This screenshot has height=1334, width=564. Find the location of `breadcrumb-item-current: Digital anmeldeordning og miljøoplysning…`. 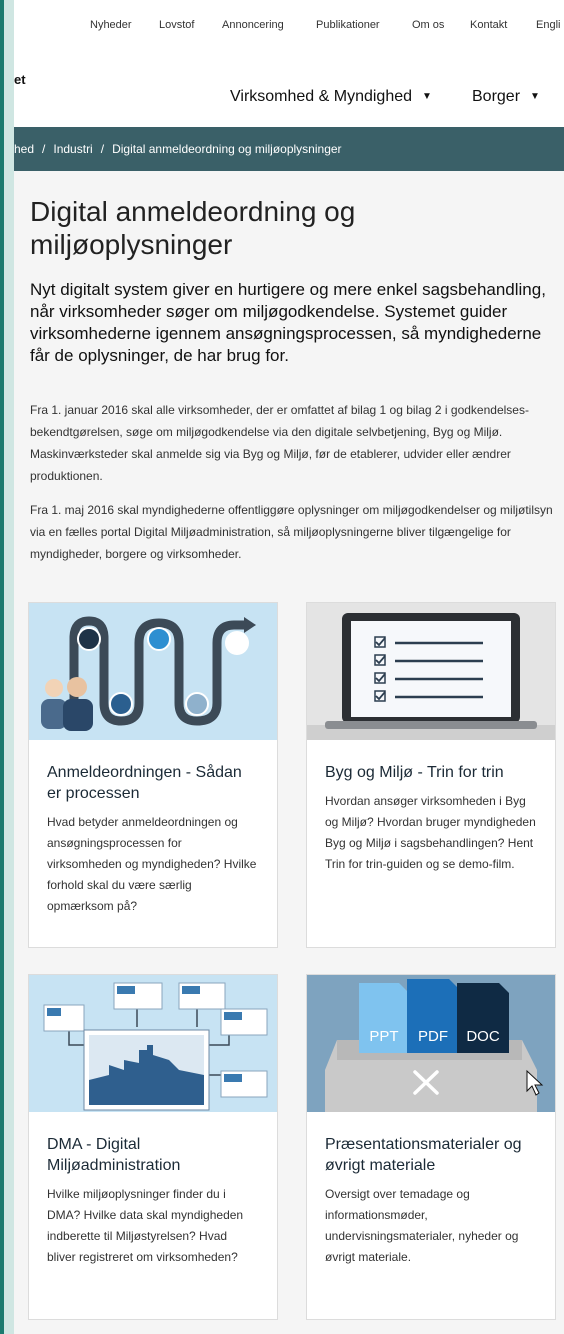

breadcrumb-item-current: Digital anmeldeordning og miljøoplysning… is located at coordinates (227, 149).